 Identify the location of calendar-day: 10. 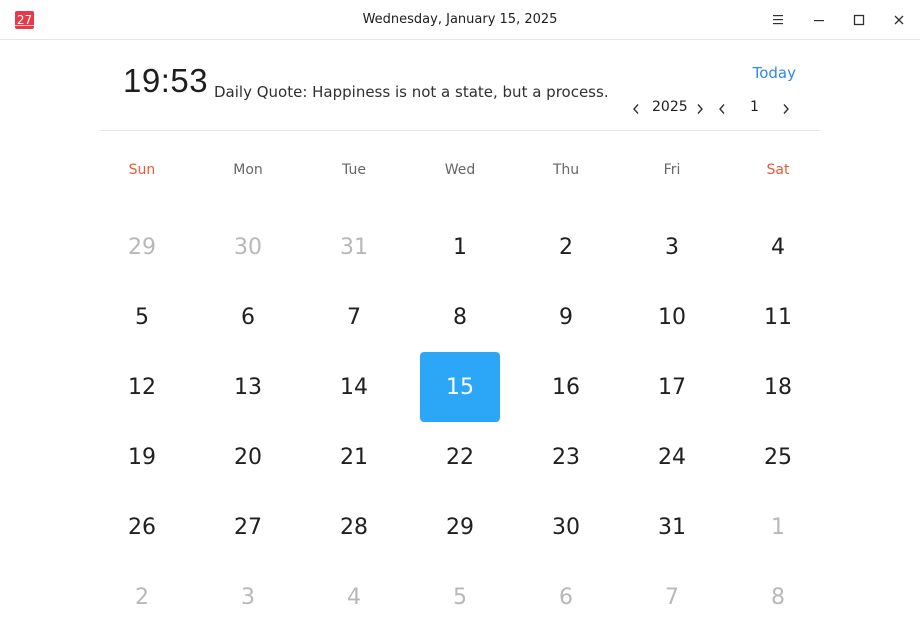
(672, 317).